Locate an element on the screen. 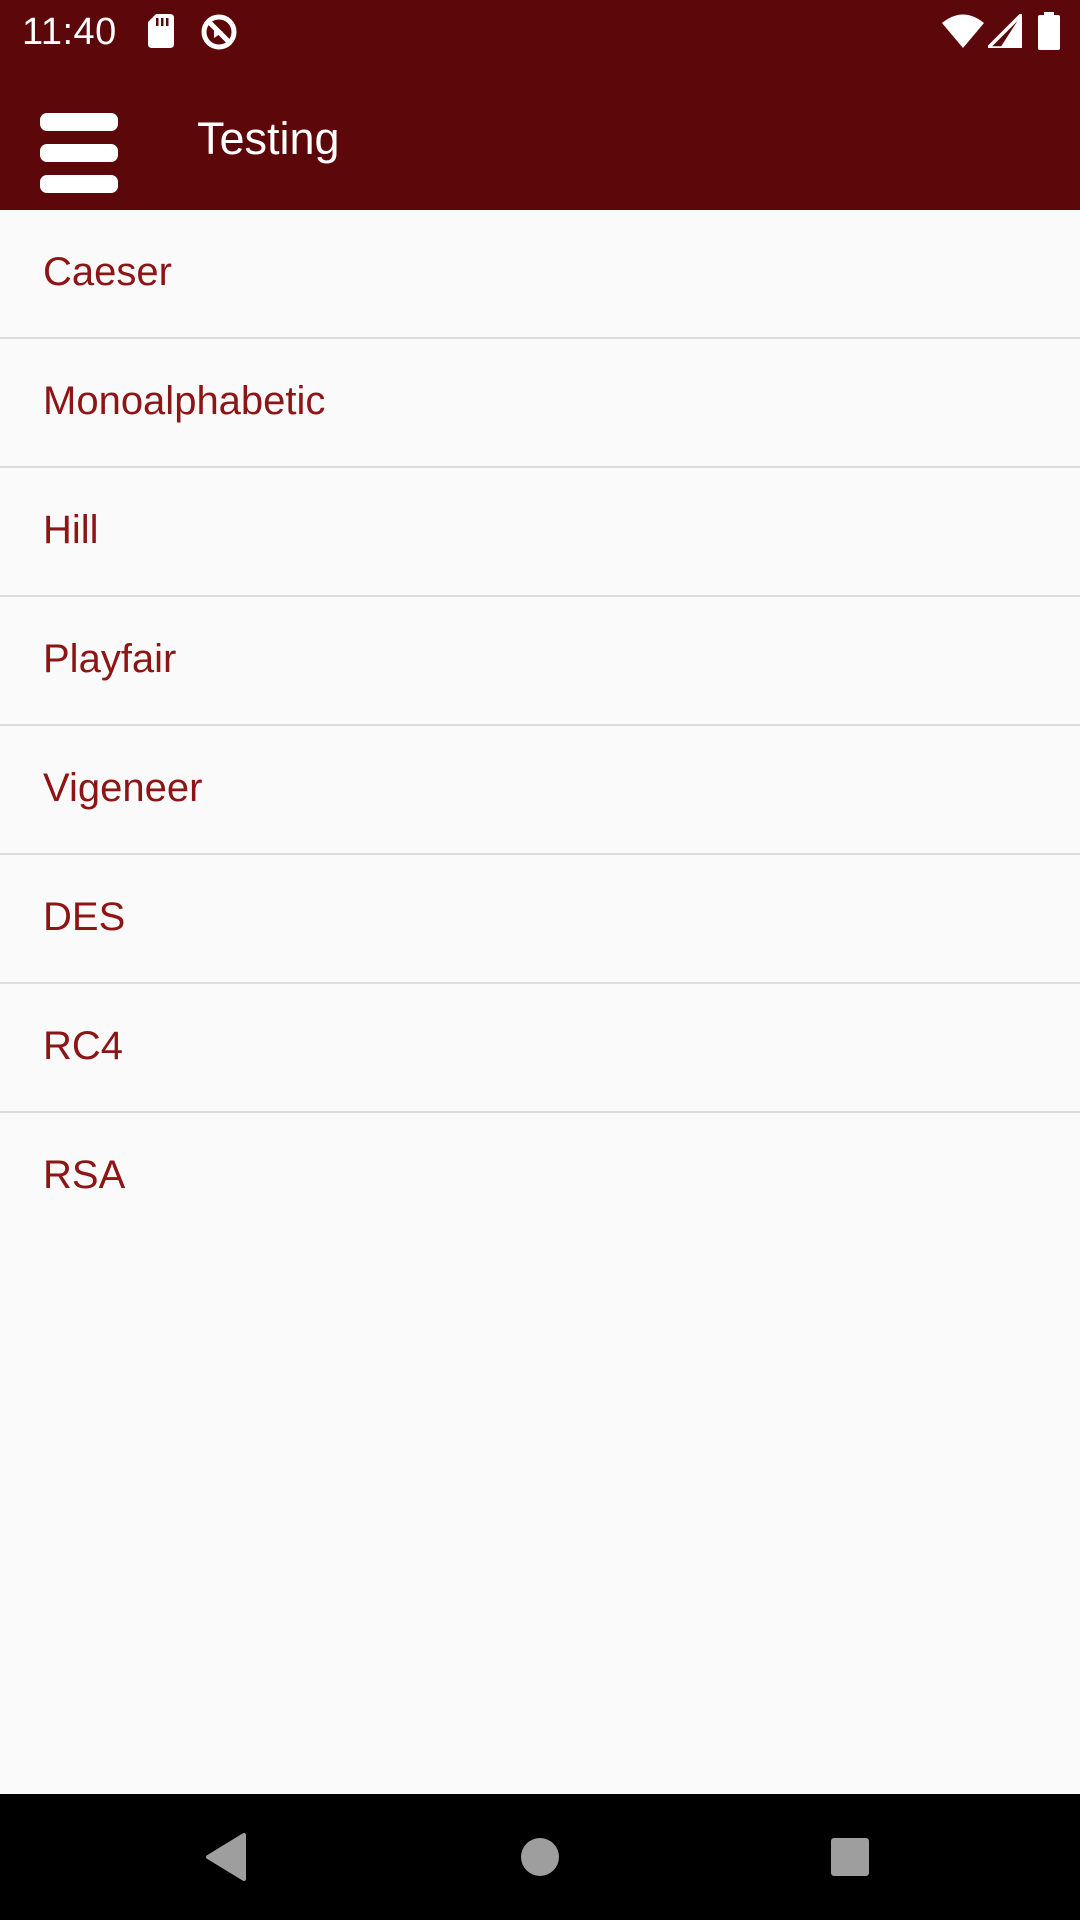 The height and width of the screenshot is (1920, 1080). list-item-label: DES is located at coordinates (84, 917).